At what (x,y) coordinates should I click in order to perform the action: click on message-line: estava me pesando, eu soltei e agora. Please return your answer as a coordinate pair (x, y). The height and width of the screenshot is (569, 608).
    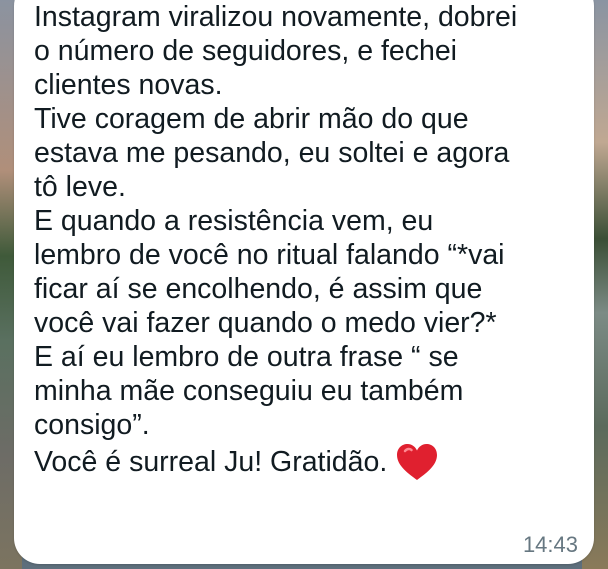
    Looking at the image, I should click on (272, 153).